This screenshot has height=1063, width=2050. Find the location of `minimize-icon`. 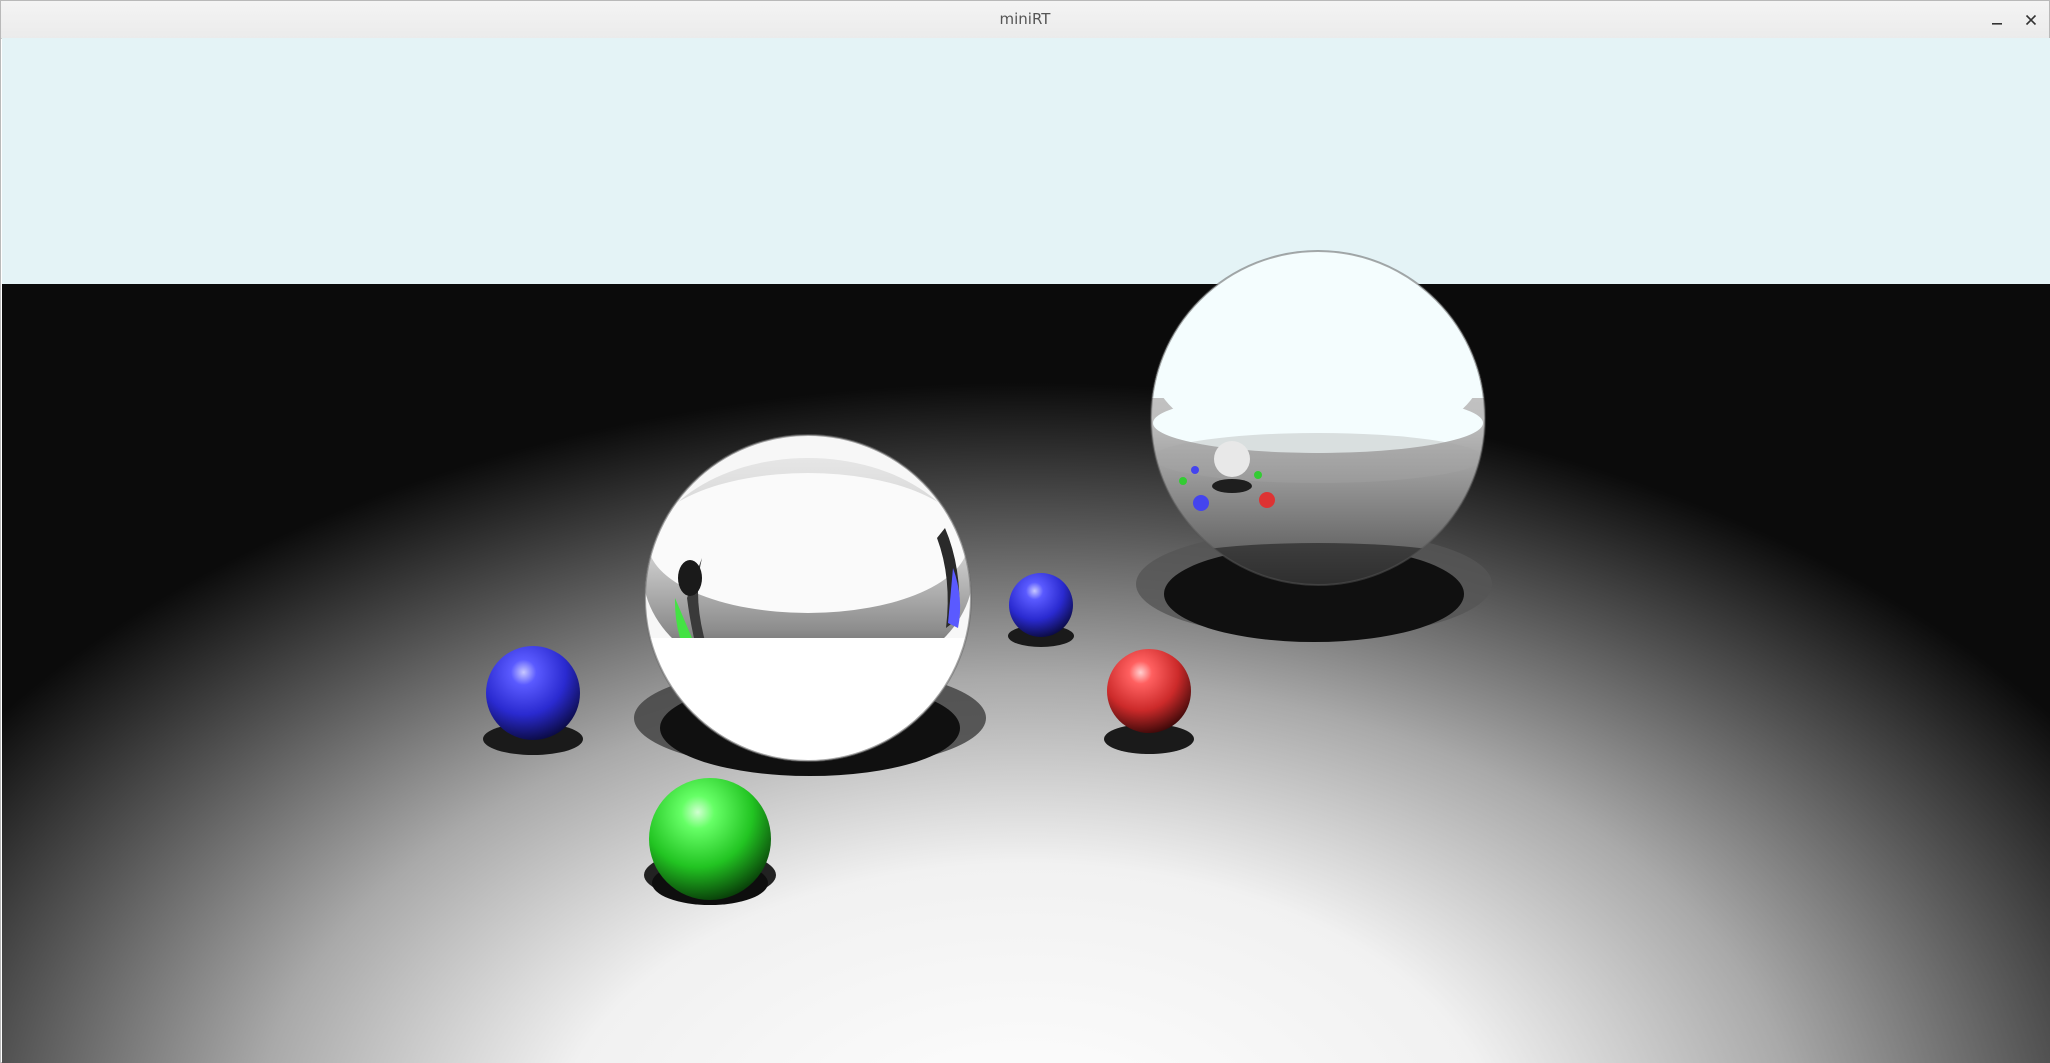

minimize-icon is located at coordinates (1997, 24).